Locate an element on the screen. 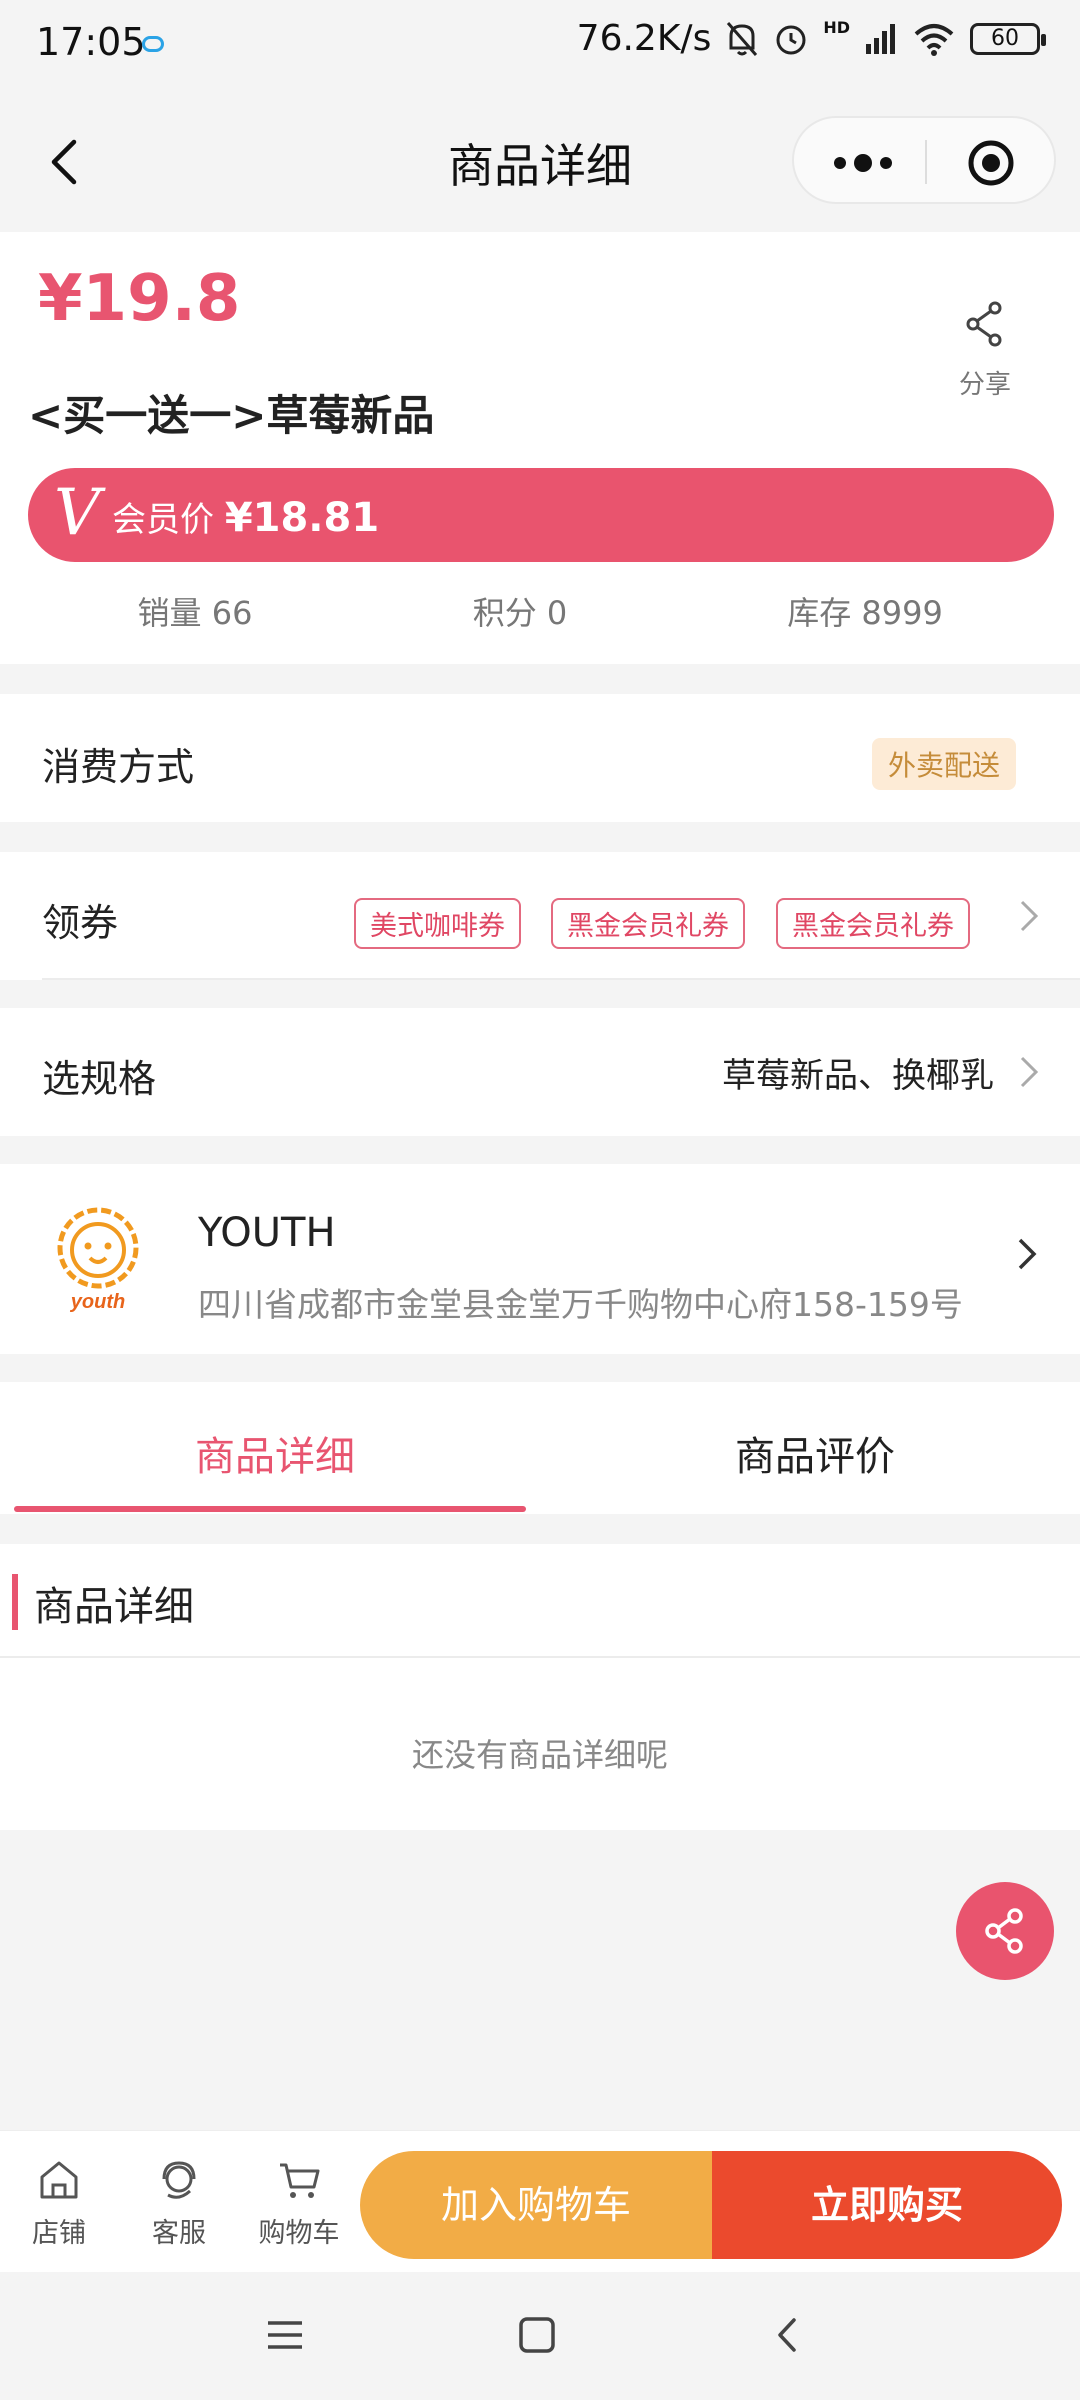 This screenshot has width=1080, height=2400. coupon-tag: 美式咖啡券 is located at coordinates (437, 923).